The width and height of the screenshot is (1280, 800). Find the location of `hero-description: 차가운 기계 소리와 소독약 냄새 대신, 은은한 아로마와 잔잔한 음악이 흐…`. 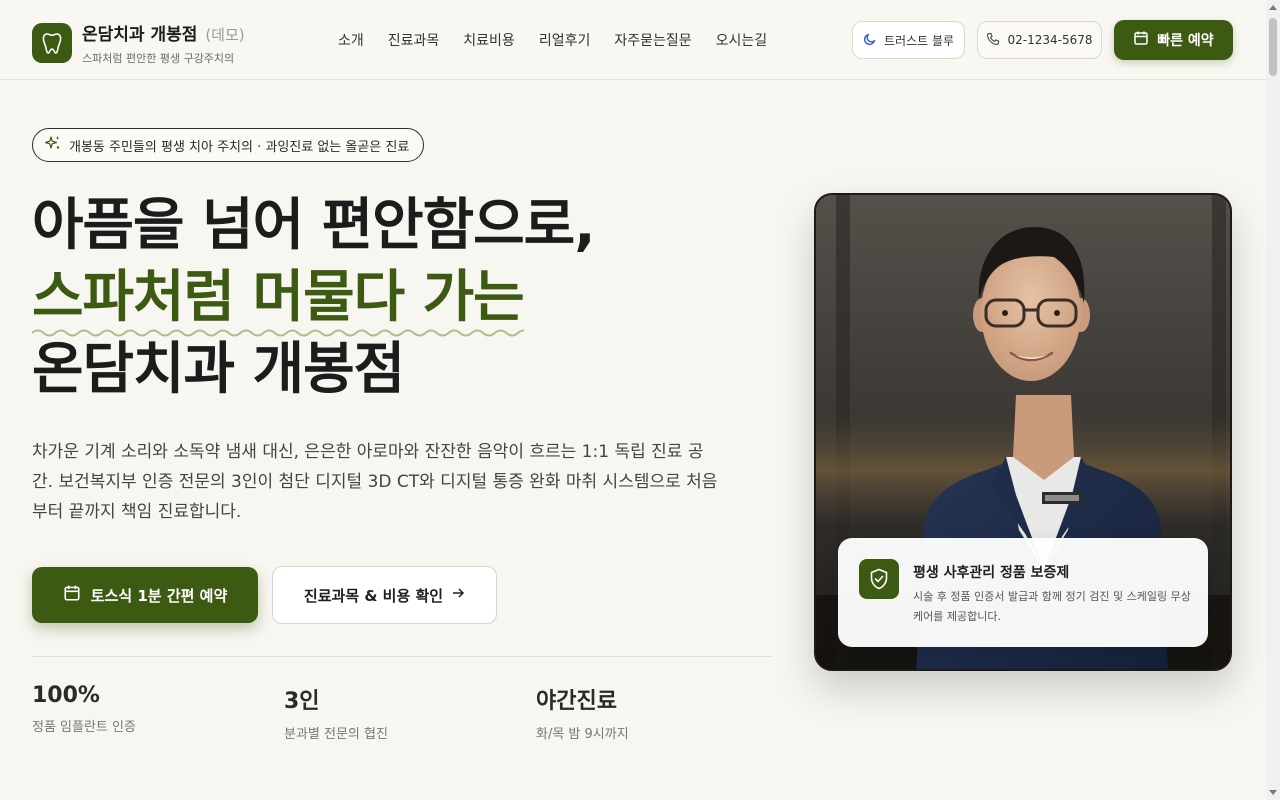

hero-description: 차가운 기계 소리와 소독약 냄새 대신, 은은한 아로마와 잔잔한 음악이 흐… is located at coordinates (375, 482).